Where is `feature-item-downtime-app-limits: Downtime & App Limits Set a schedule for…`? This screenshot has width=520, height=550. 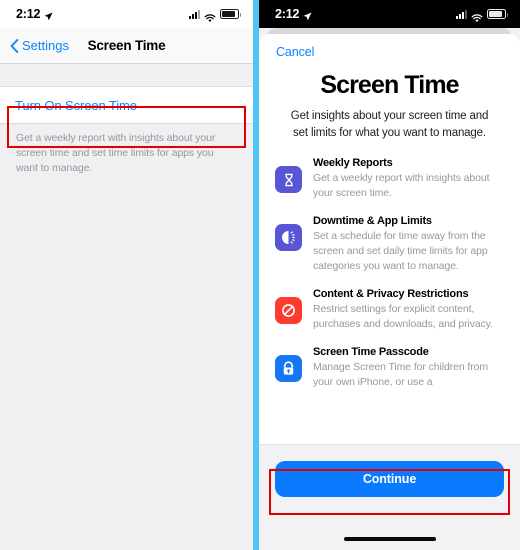
feature-item-downtime-app-limits: Downtime & App Limits Set a schedule for… is located at coordinates (390, 244).